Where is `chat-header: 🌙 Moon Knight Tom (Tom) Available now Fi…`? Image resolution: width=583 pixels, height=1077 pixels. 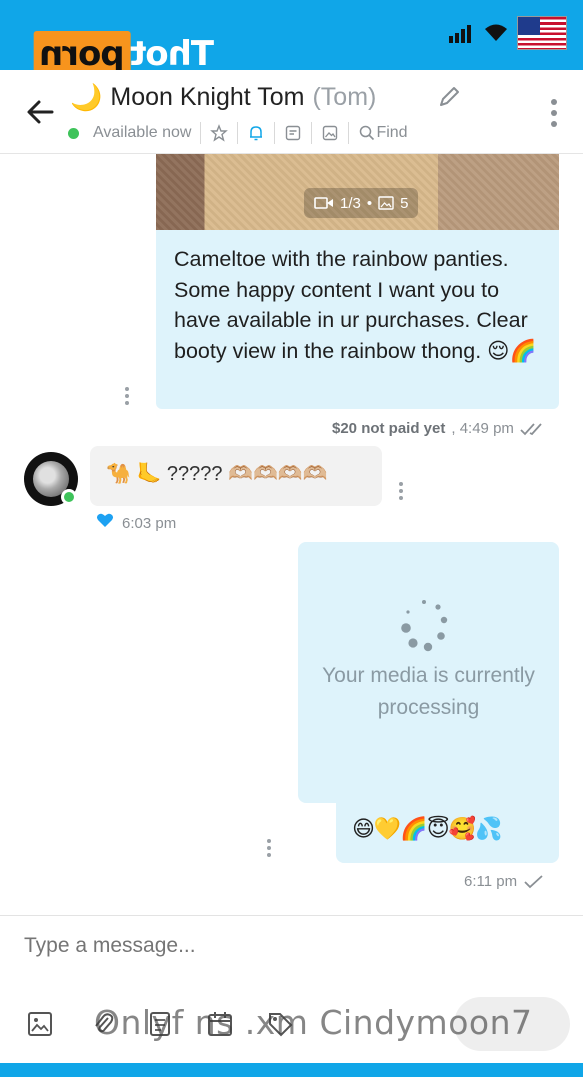 chat-header: 🌙 Moon Knight Tom (Tom) Available now Fi… is located at coordinates (291, 112).